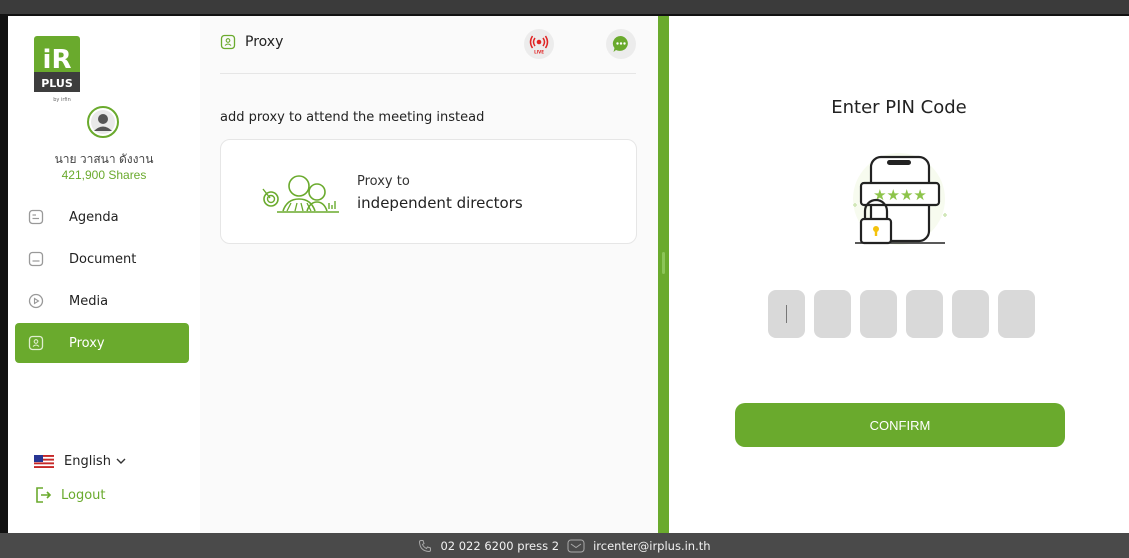 The width and height of the screenshot is (1129, 558). Describe the element at coordinates (440, 203) in the screenshot. I see `card-label-line2: independent directors` at that location.